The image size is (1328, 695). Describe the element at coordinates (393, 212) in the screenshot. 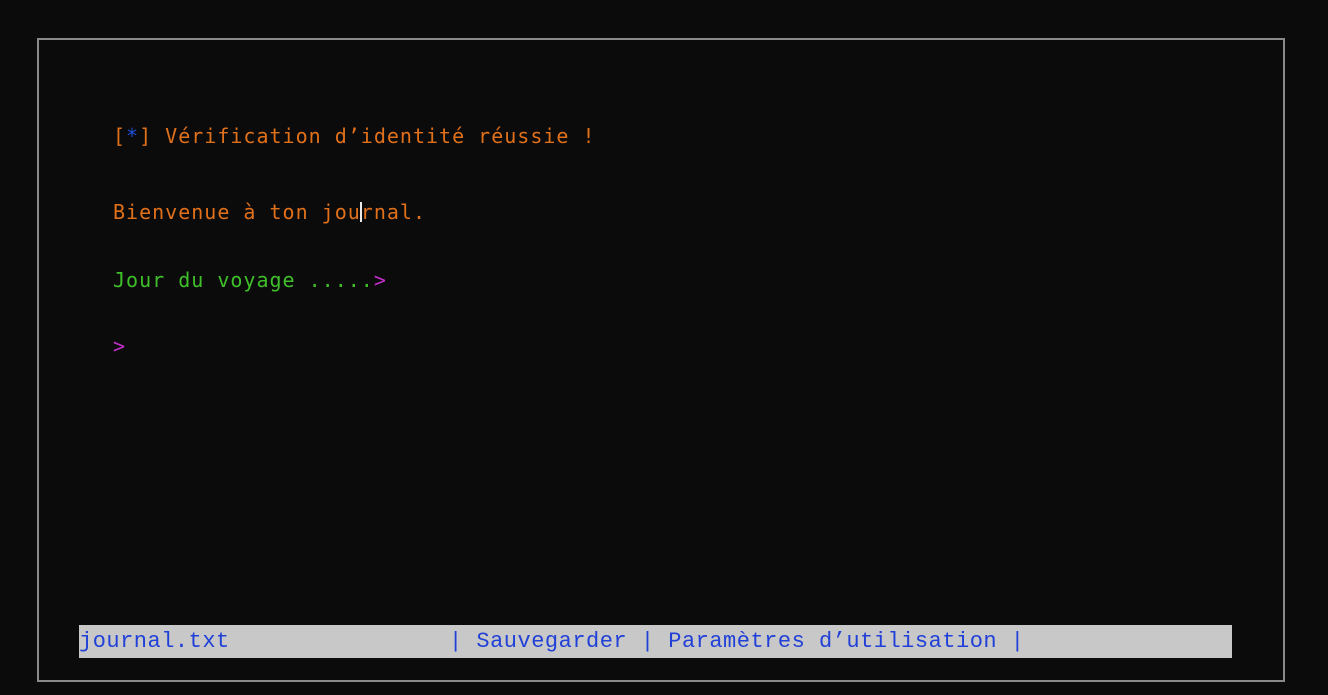

I see `welcome-text-after-caret: rnal.` at that location.